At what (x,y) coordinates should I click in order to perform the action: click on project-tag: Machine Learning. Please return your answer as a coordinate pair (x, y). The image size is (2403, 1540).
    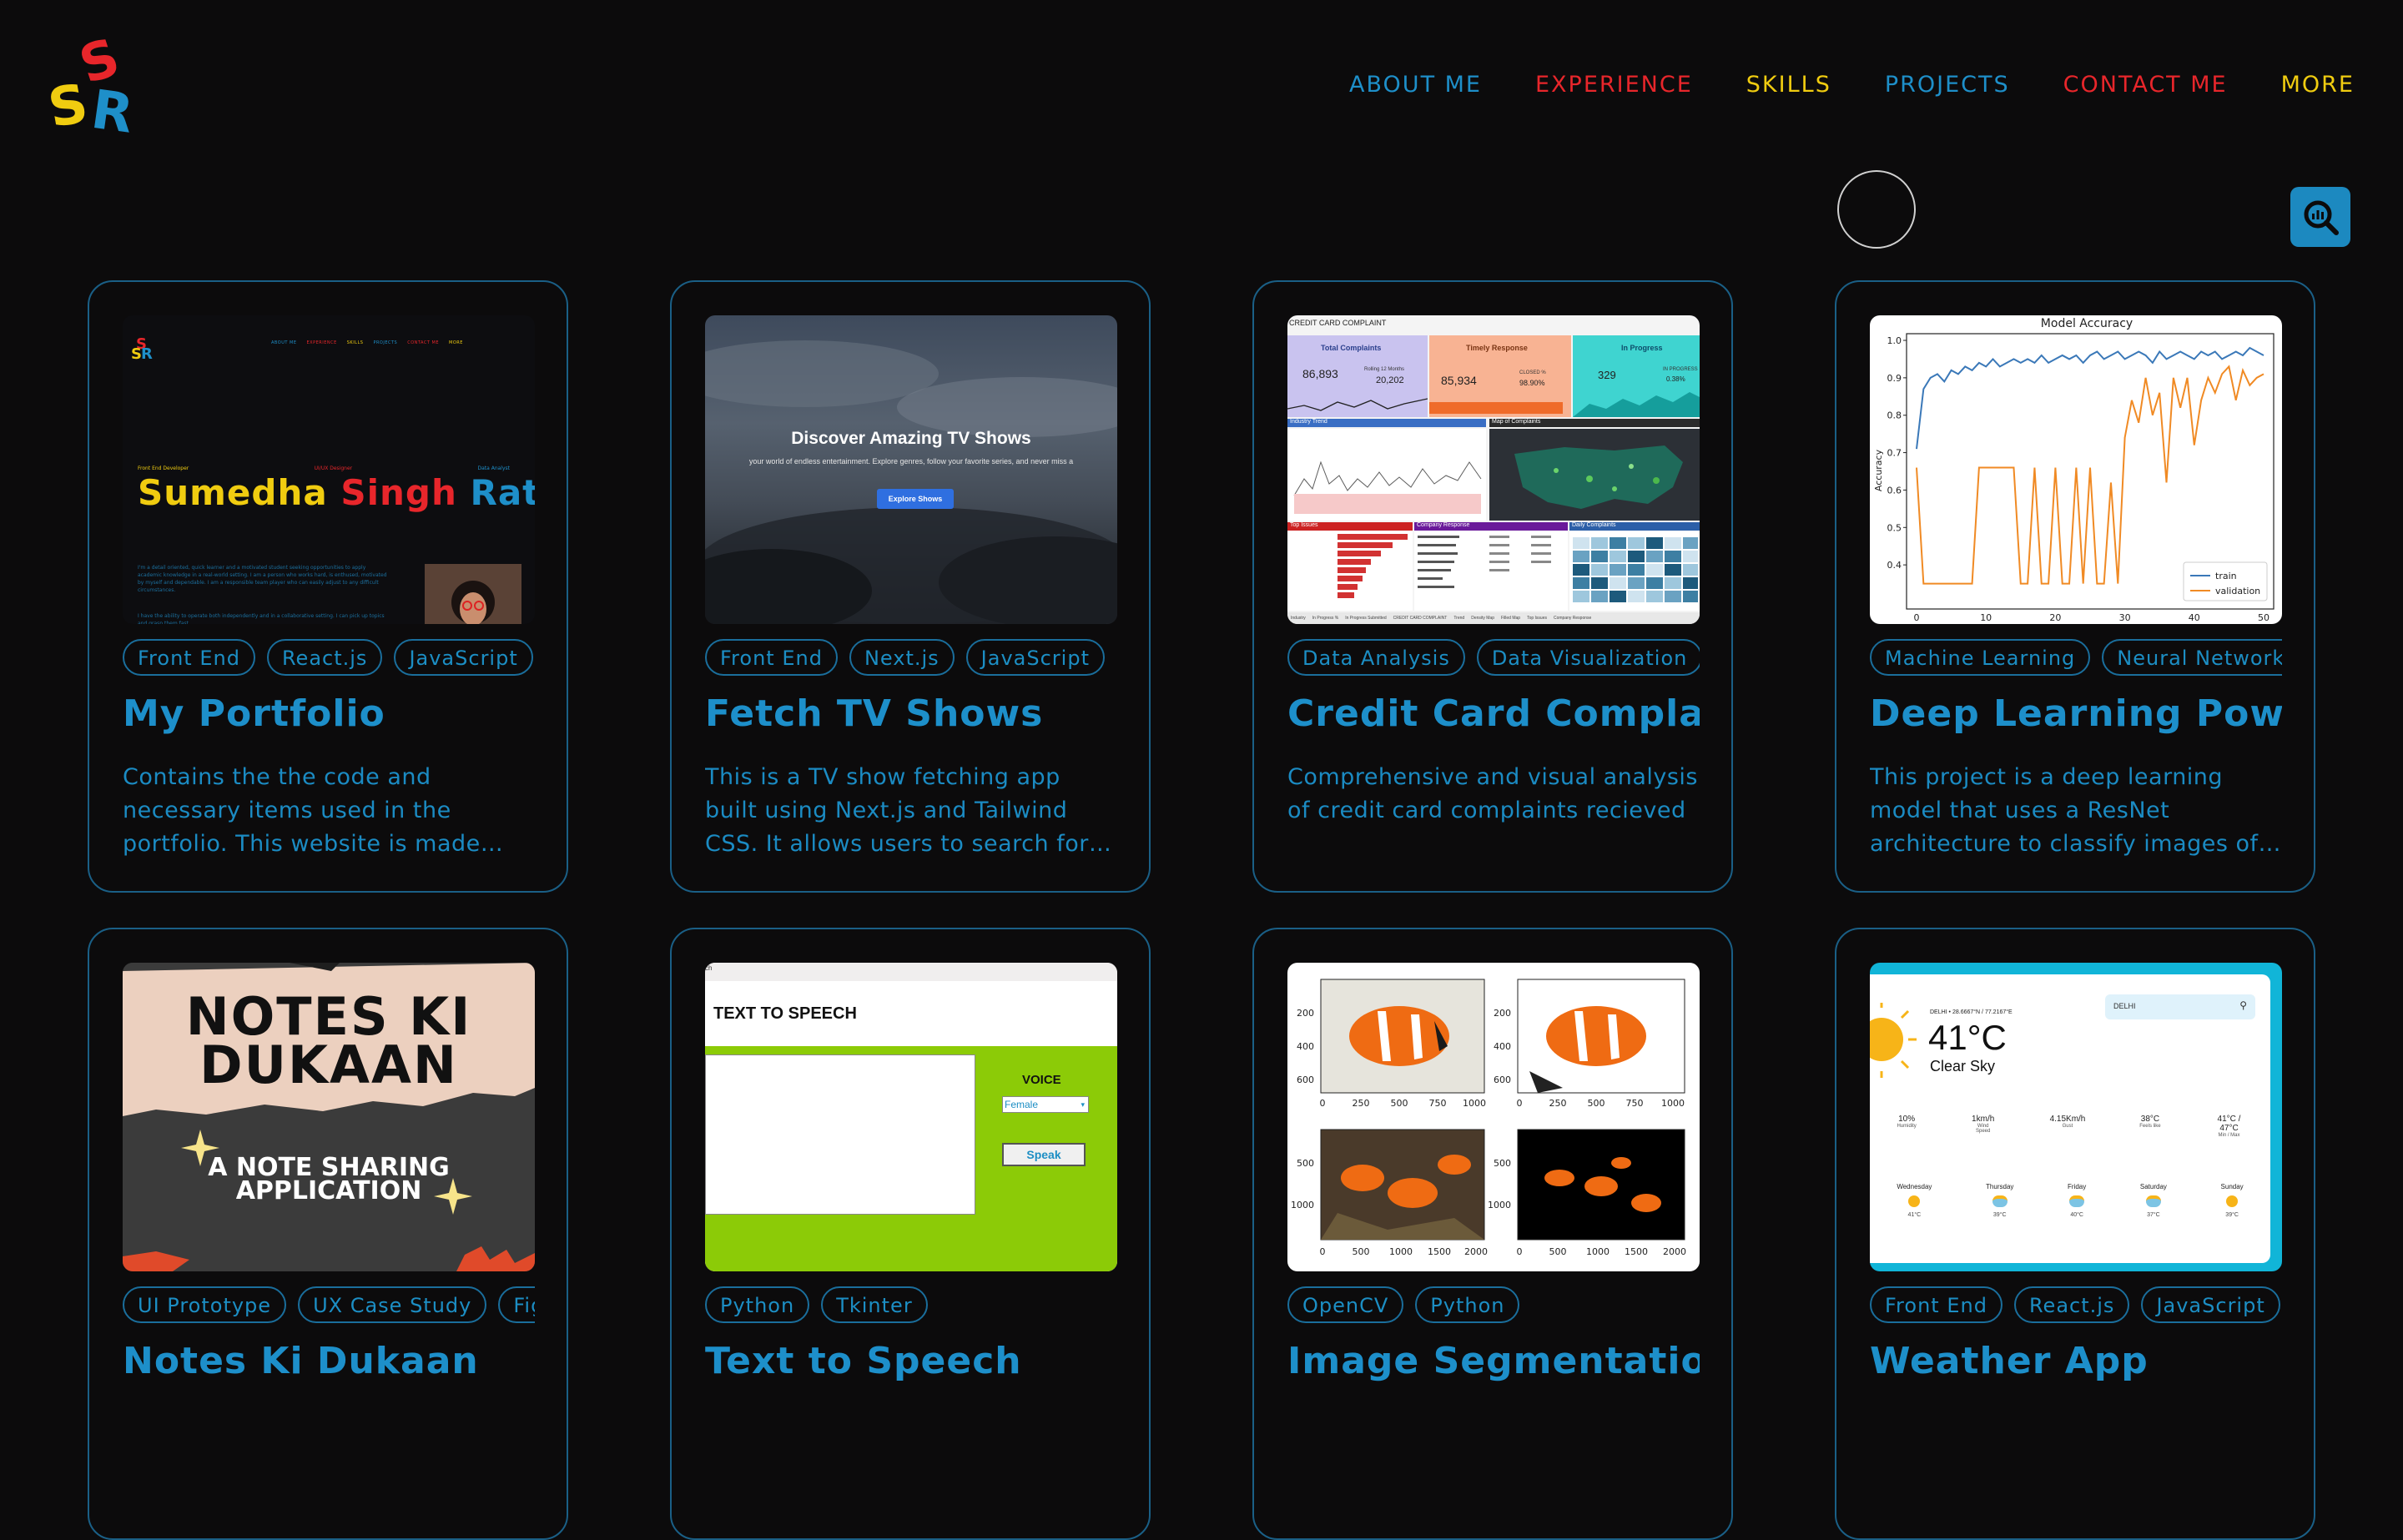
    Looking at the image, I should click on (1980, 657).